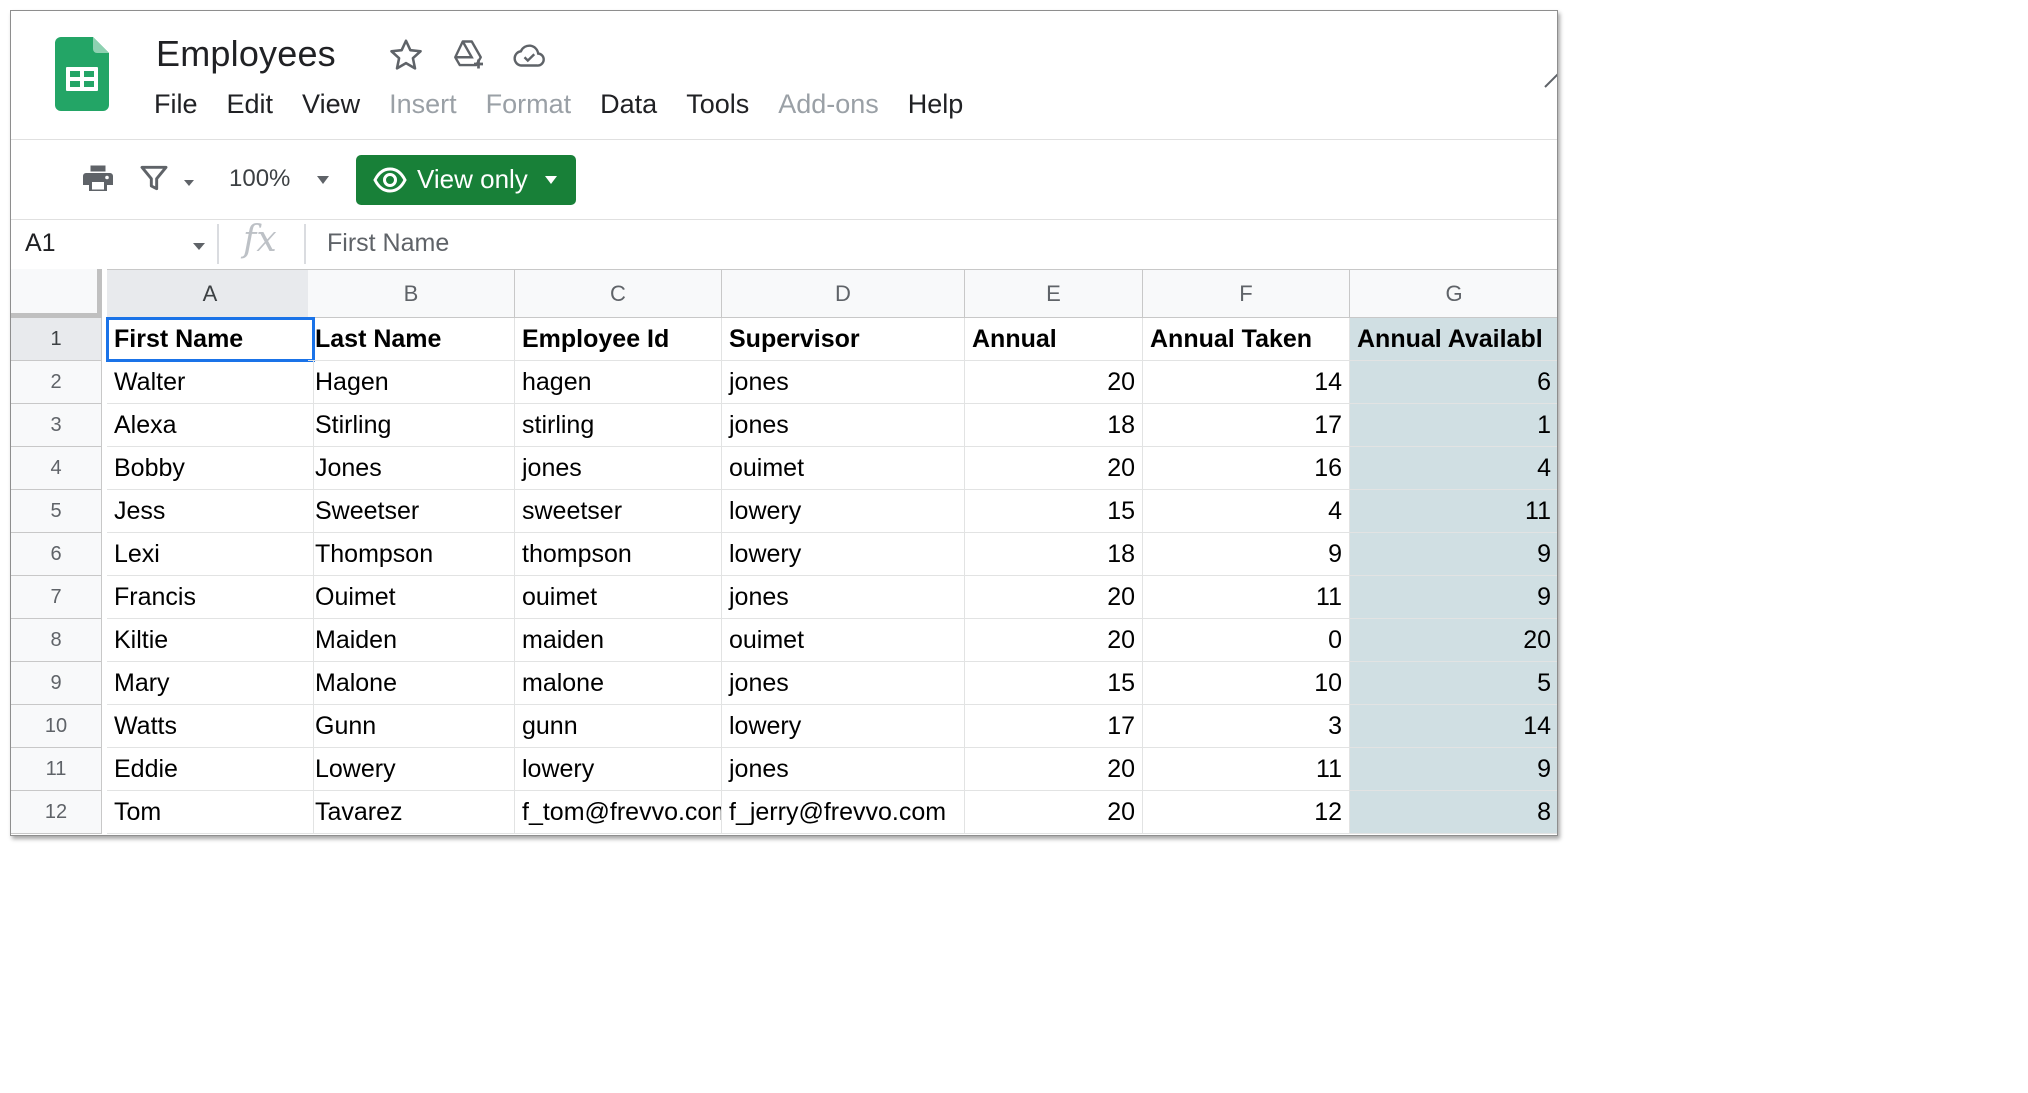 This screenshot has width=2028, height=1093. I want to click on cell-d4: ouimet, so click(843, 468).